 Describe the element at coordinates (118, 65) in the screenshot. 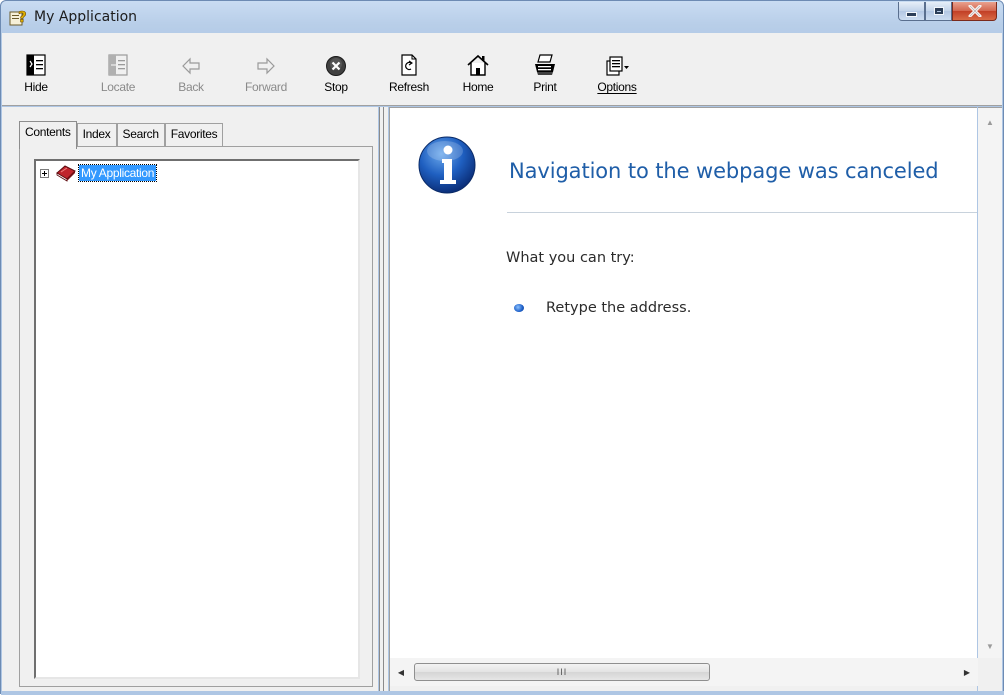

I see `locate-icon` at that location.